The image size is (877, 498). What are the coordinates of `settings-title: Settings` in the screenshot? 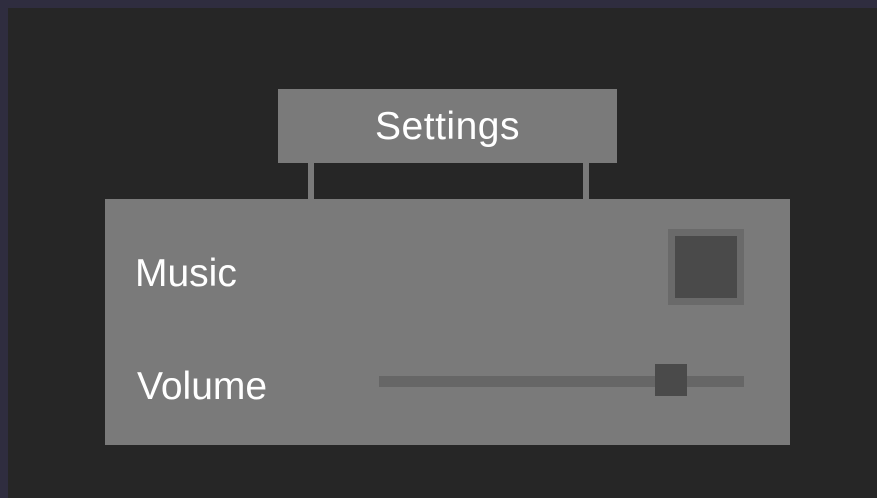 It's located at (447, 126).